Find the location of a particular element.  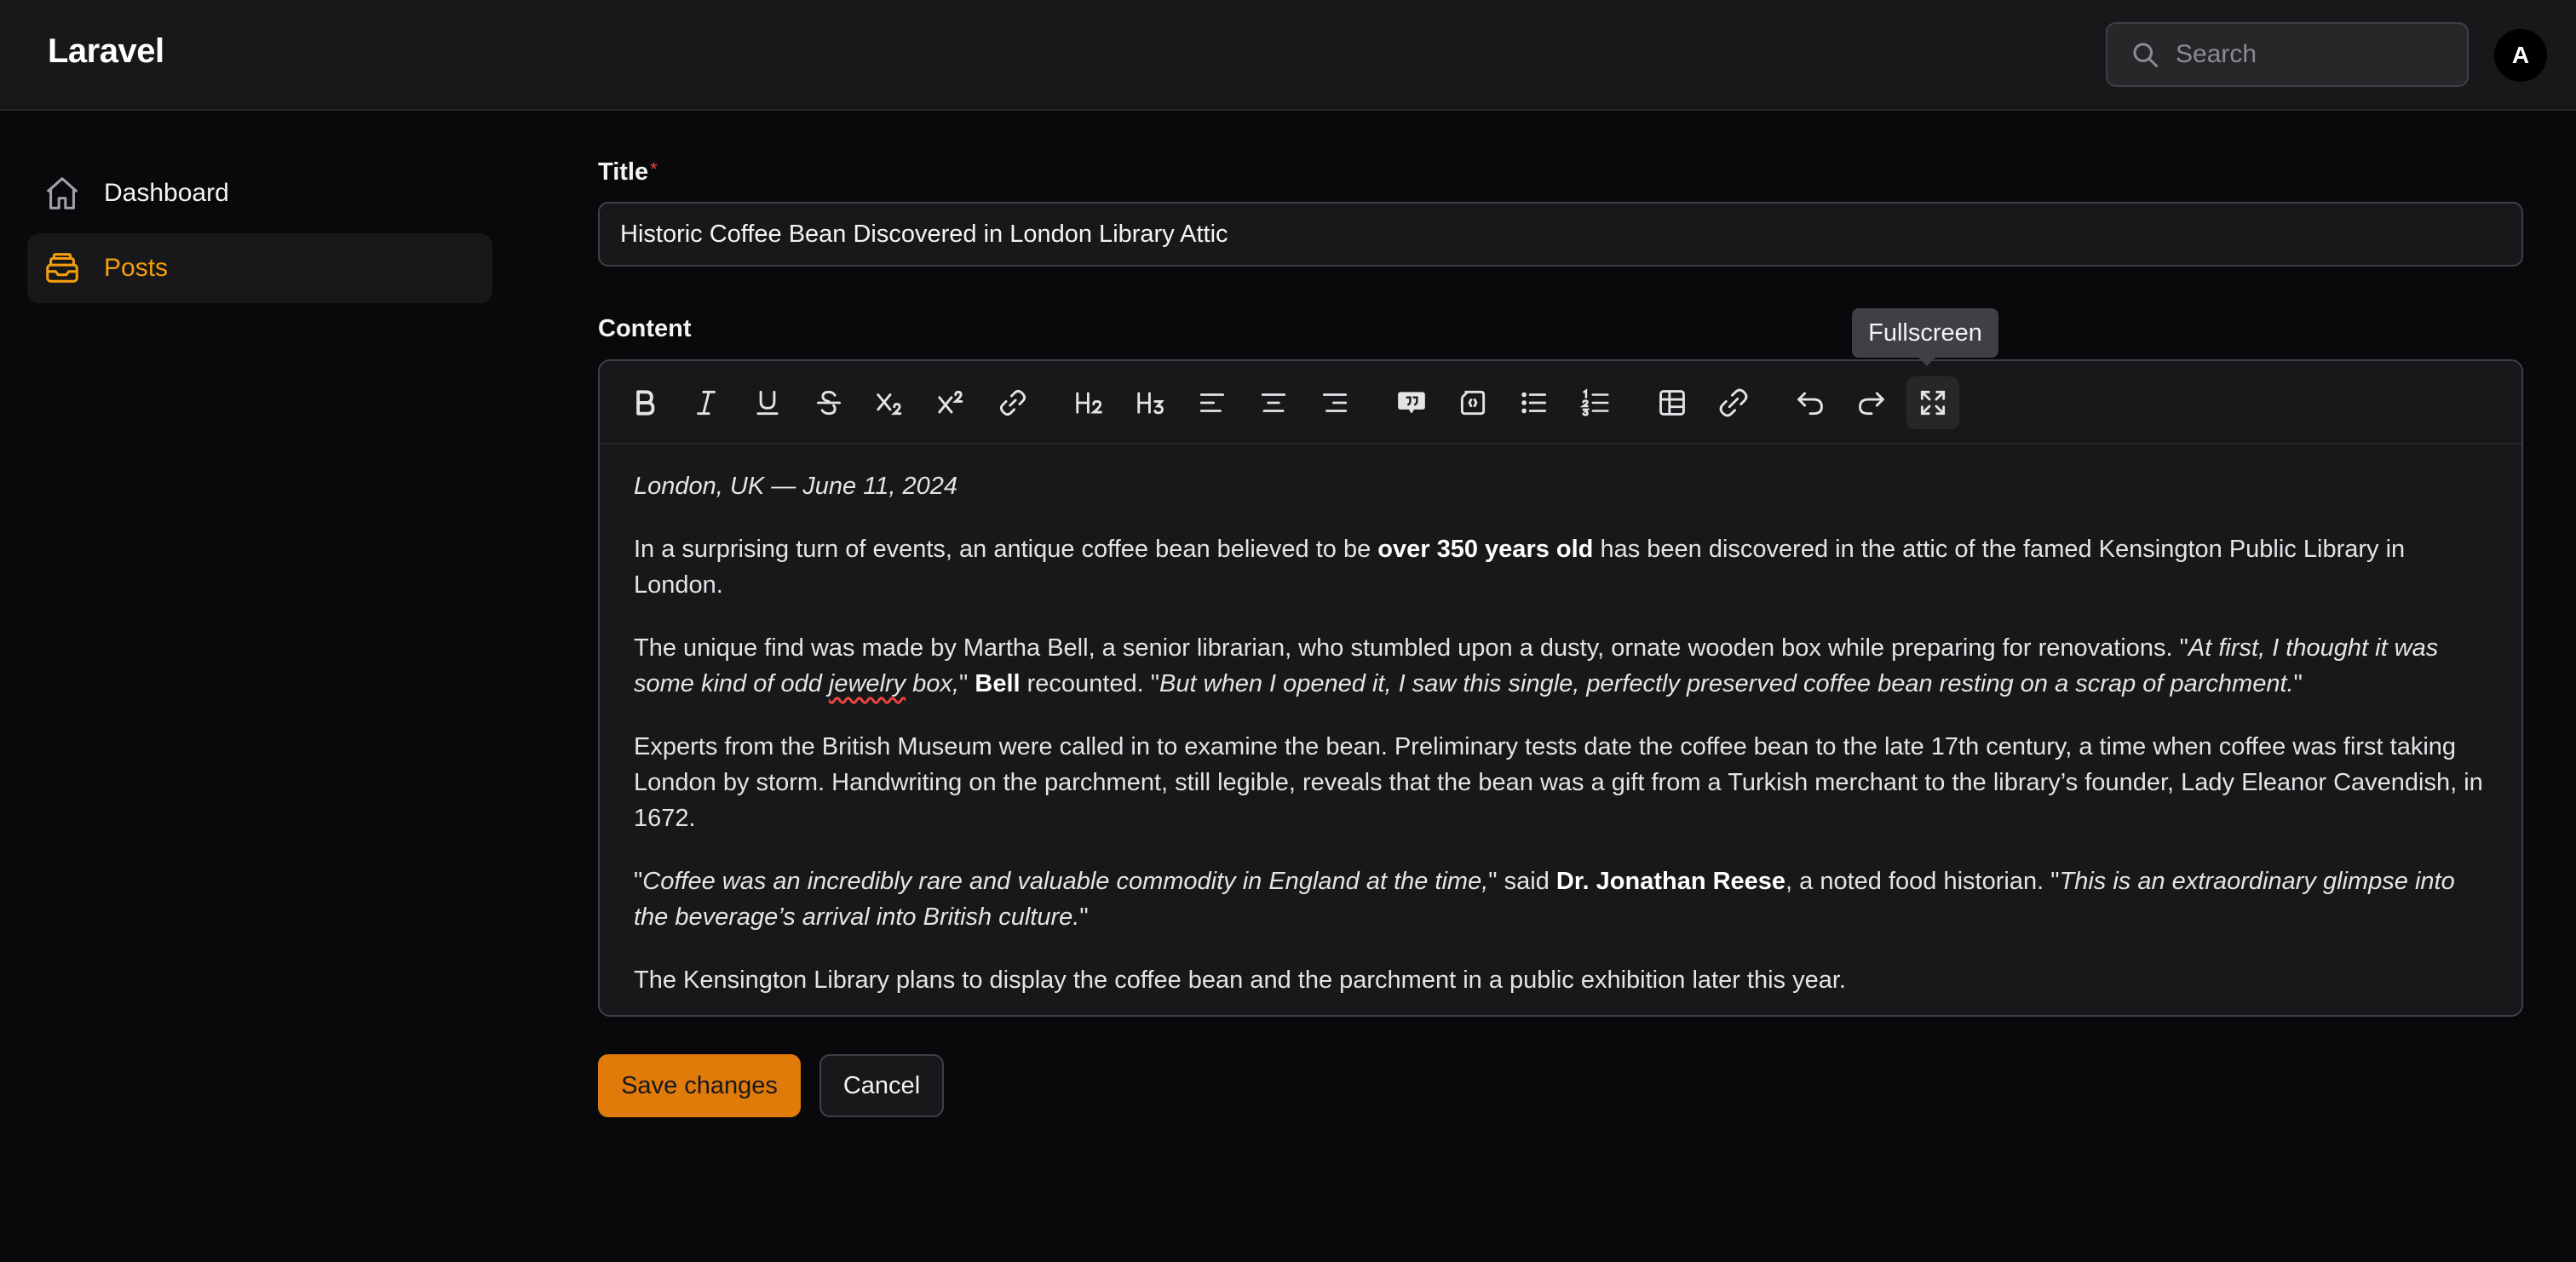

form-actions: Save changes Cancel is located at coordinates (771, 1085).